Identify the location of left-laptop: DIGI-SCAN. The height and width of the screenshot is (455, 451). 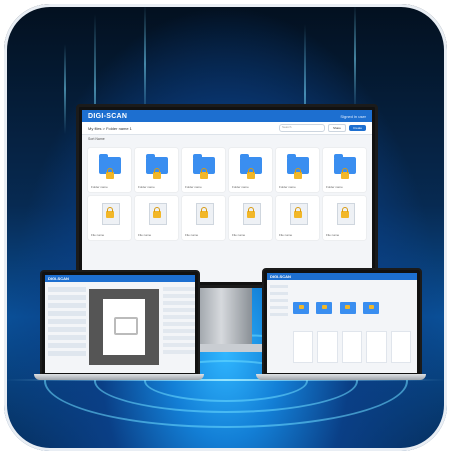
(119, 326).